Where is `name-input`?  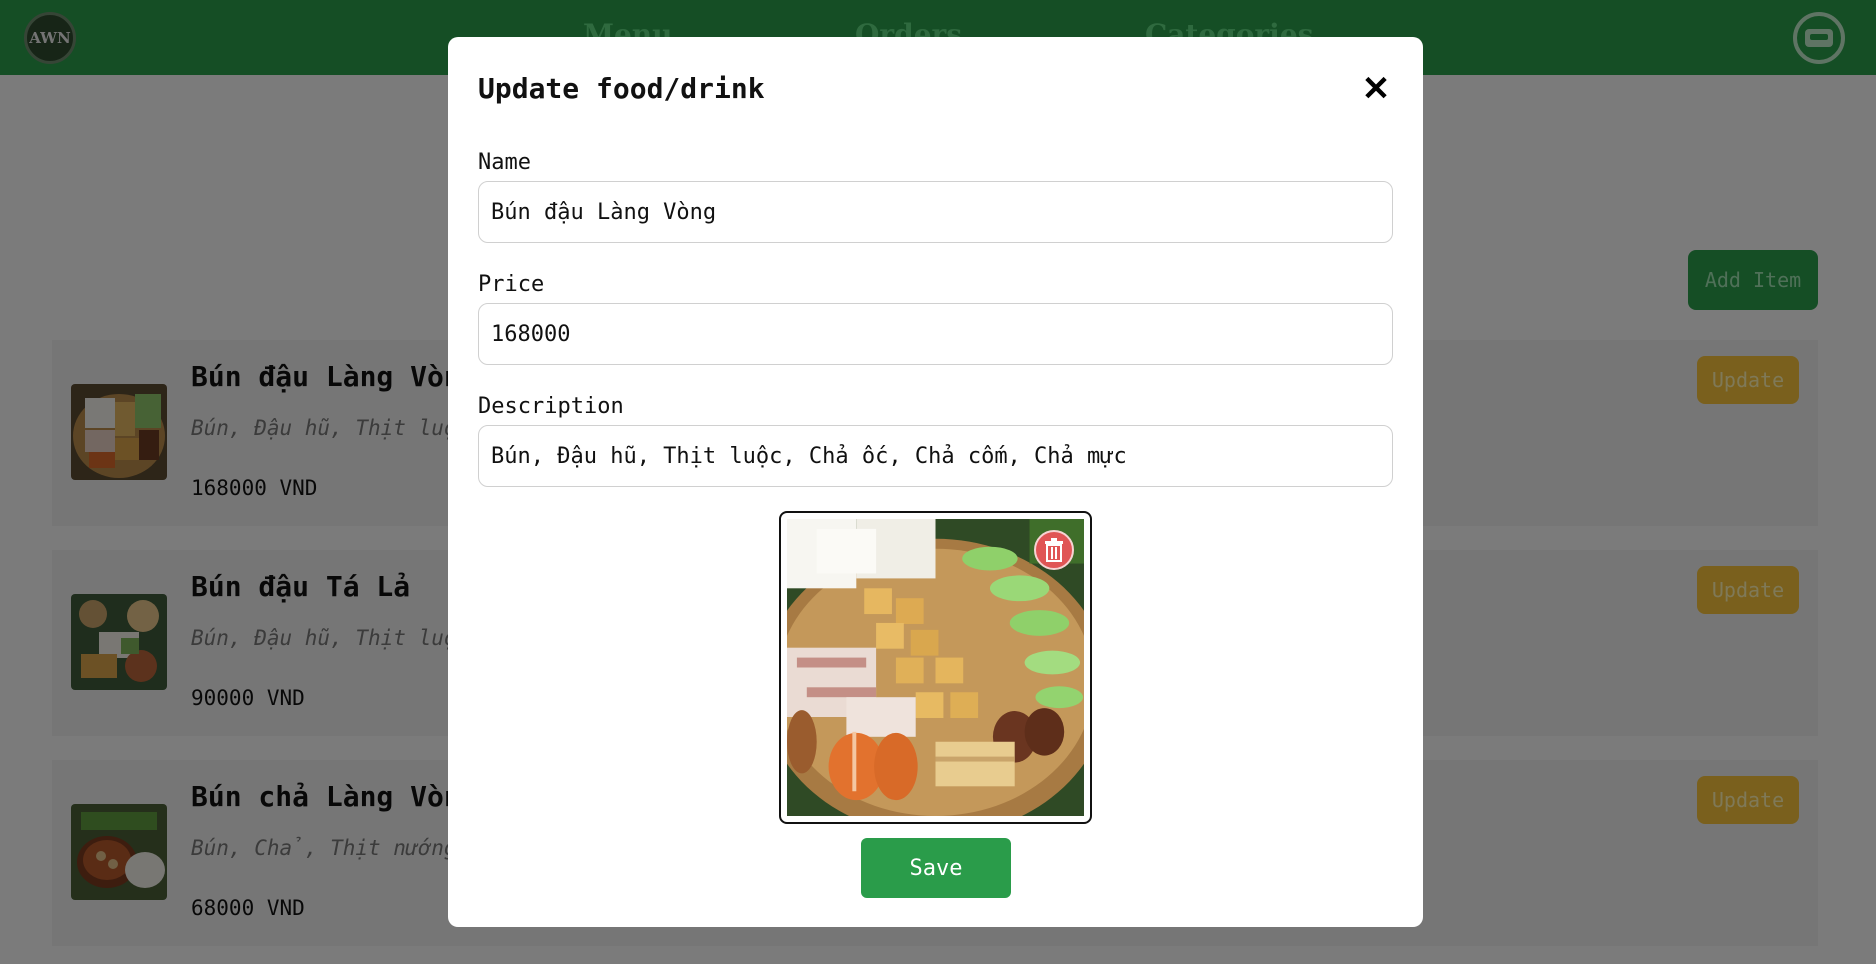 name-input is located at coordinates (935, 212).